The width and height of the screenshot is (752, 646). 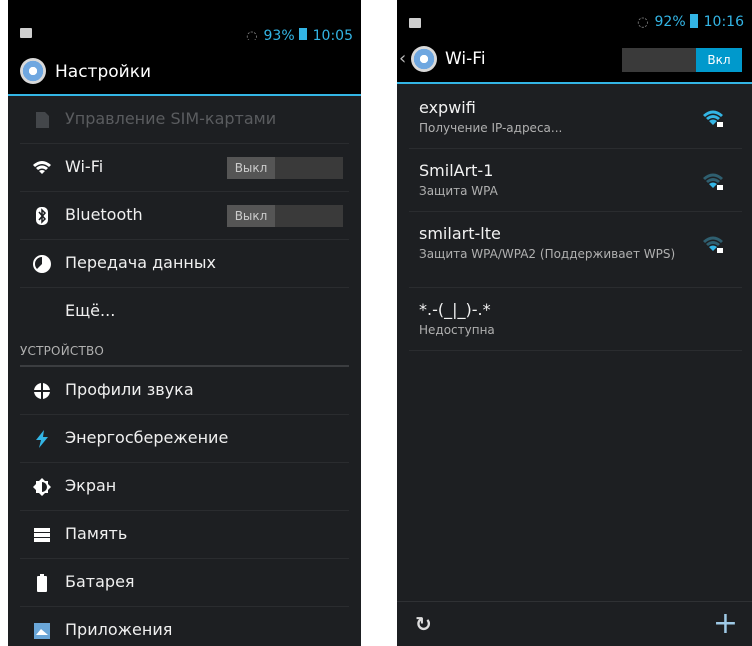 I want to click on battery-status-icon, so click(x=693, y=21).